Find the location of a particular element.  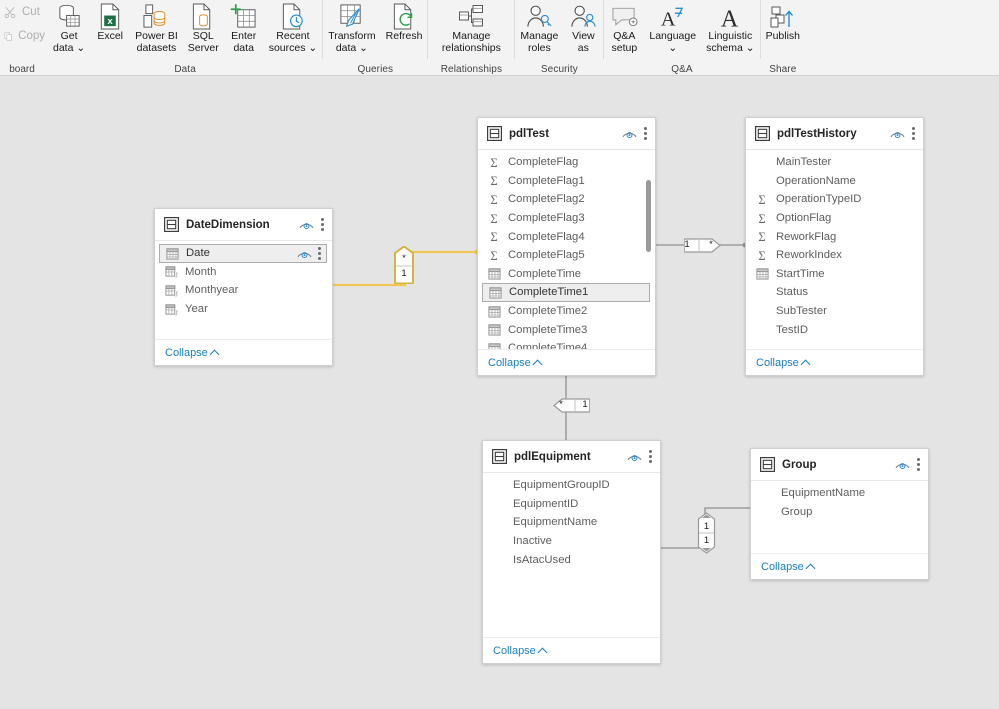

field-row: Σ CompleteFlag2 is located at coordinates (566, 199).